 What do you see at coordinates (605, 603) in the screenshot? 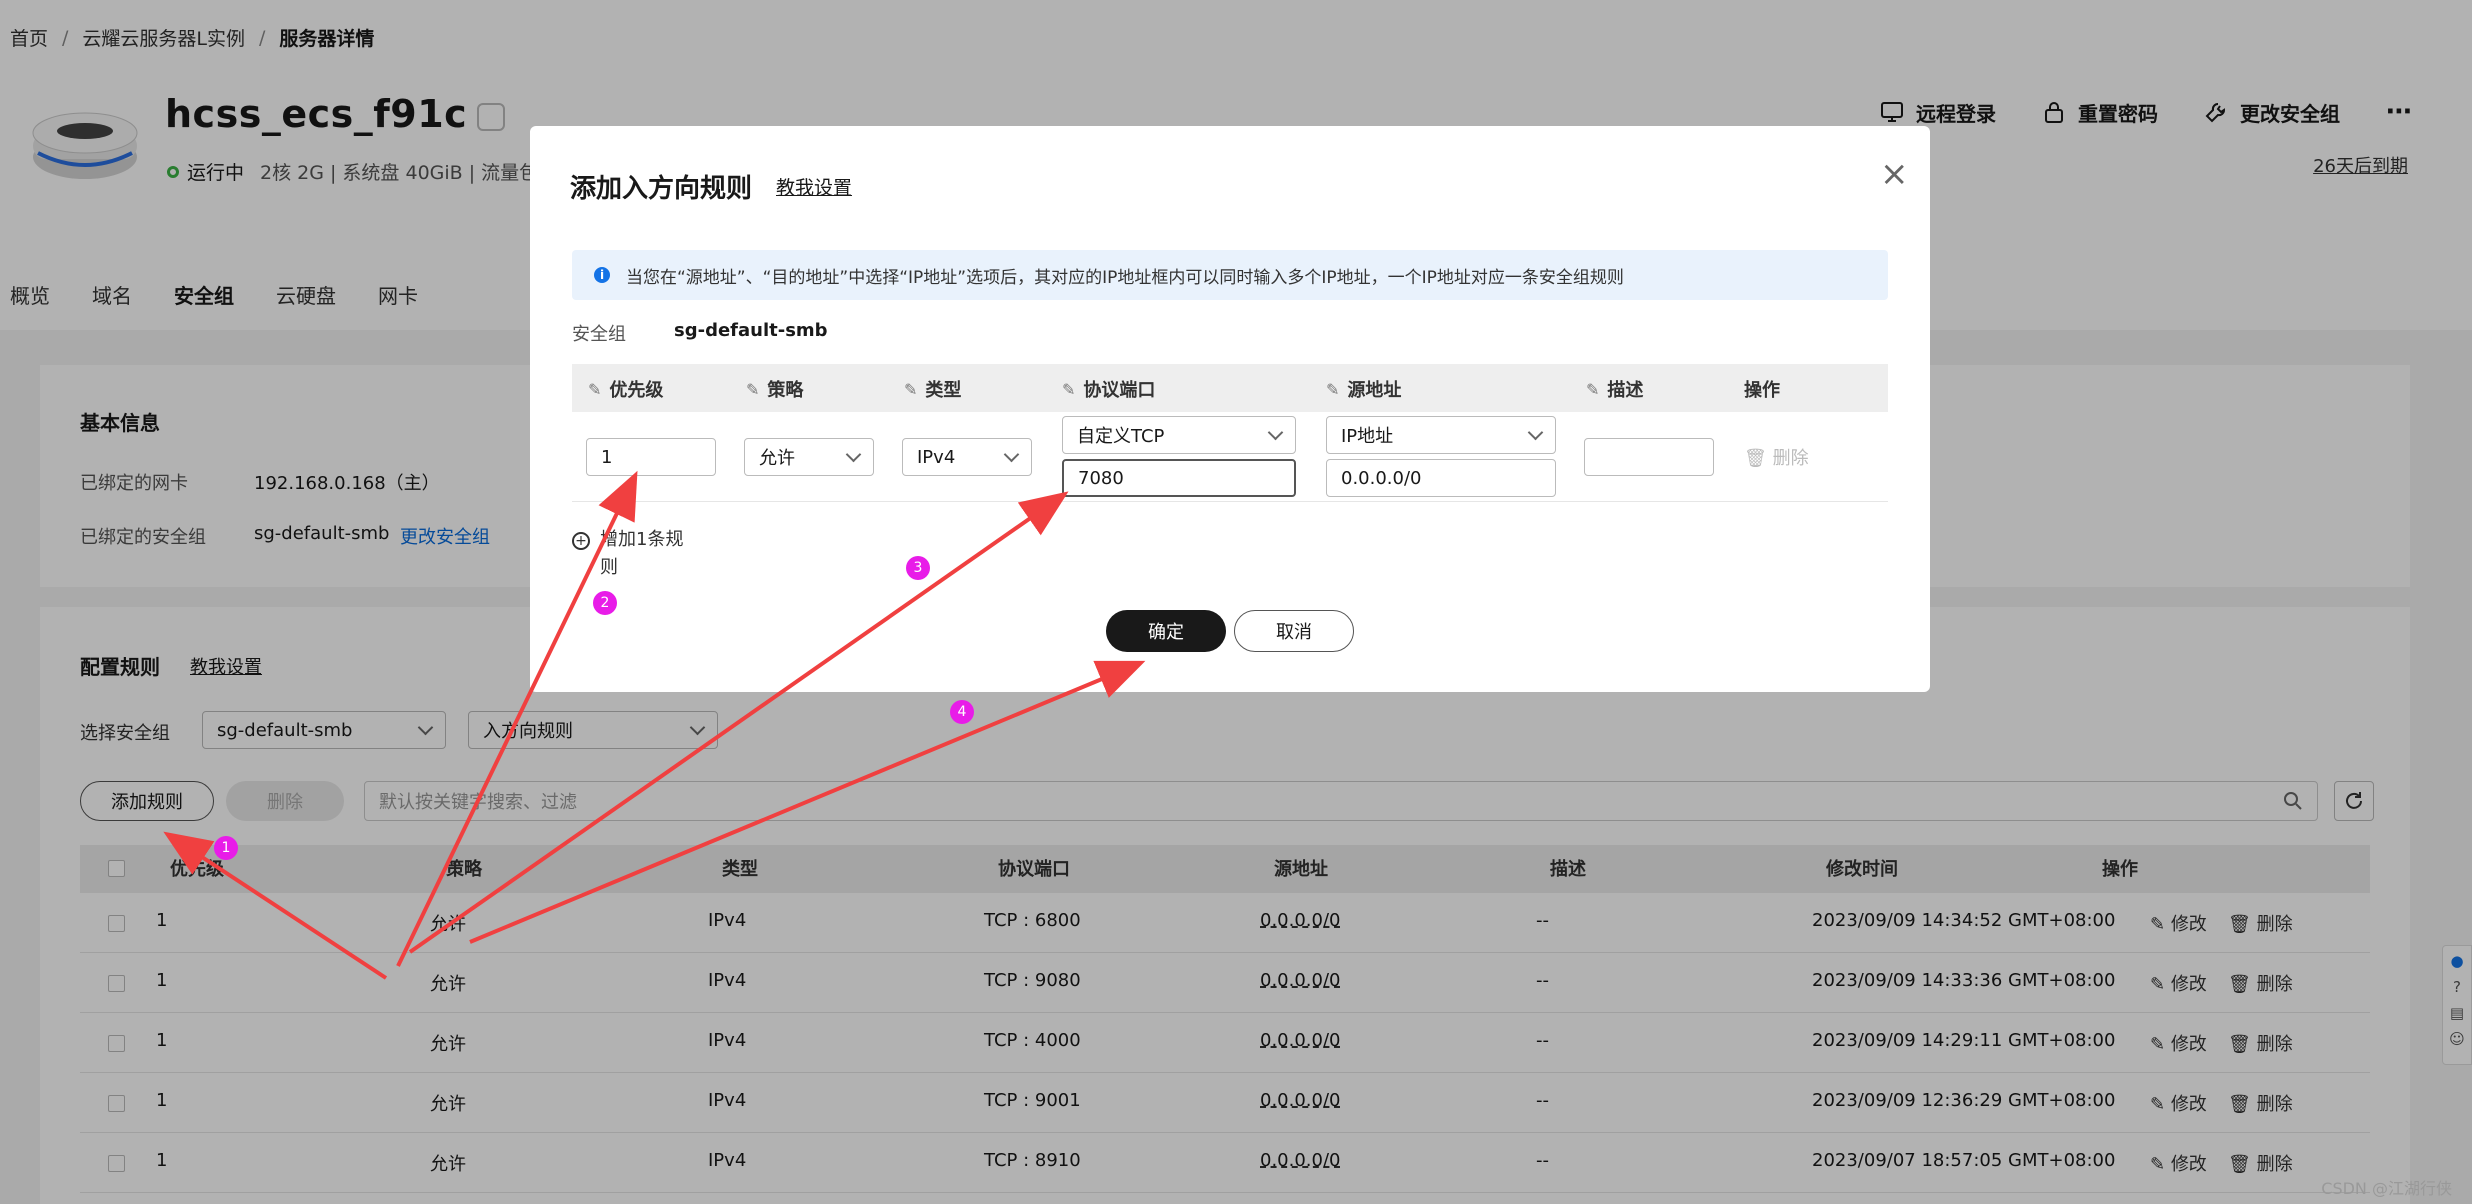
I see `step-marker-2: 2` at bounding box center [605, 603].